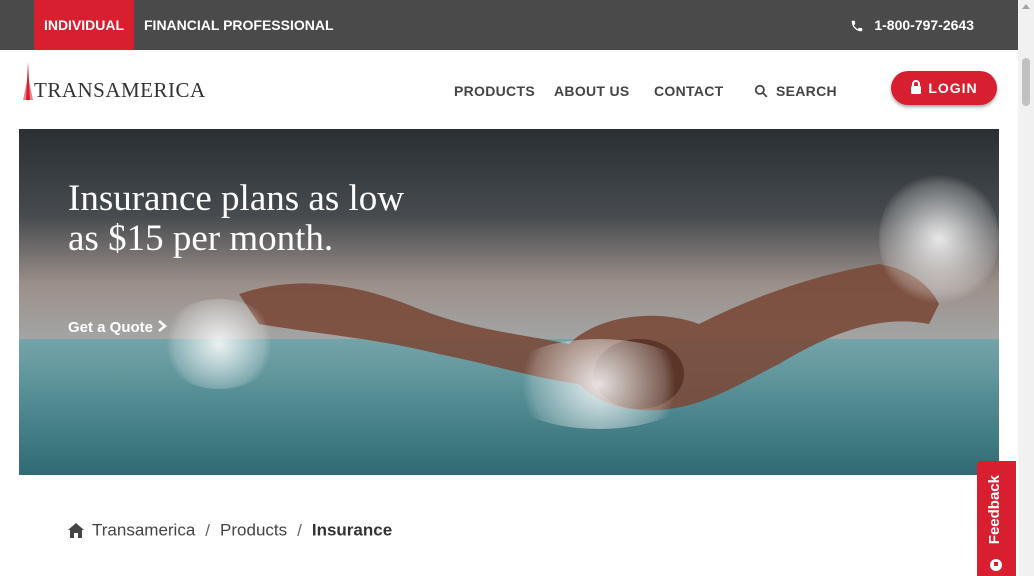 This screenshot has height=576, width=1034. What do you see at coordinates (236, 218) in the screenshot?
I see `hero-title: Insurance plans as low as $15 per month.` at bounding box center [236, 218].